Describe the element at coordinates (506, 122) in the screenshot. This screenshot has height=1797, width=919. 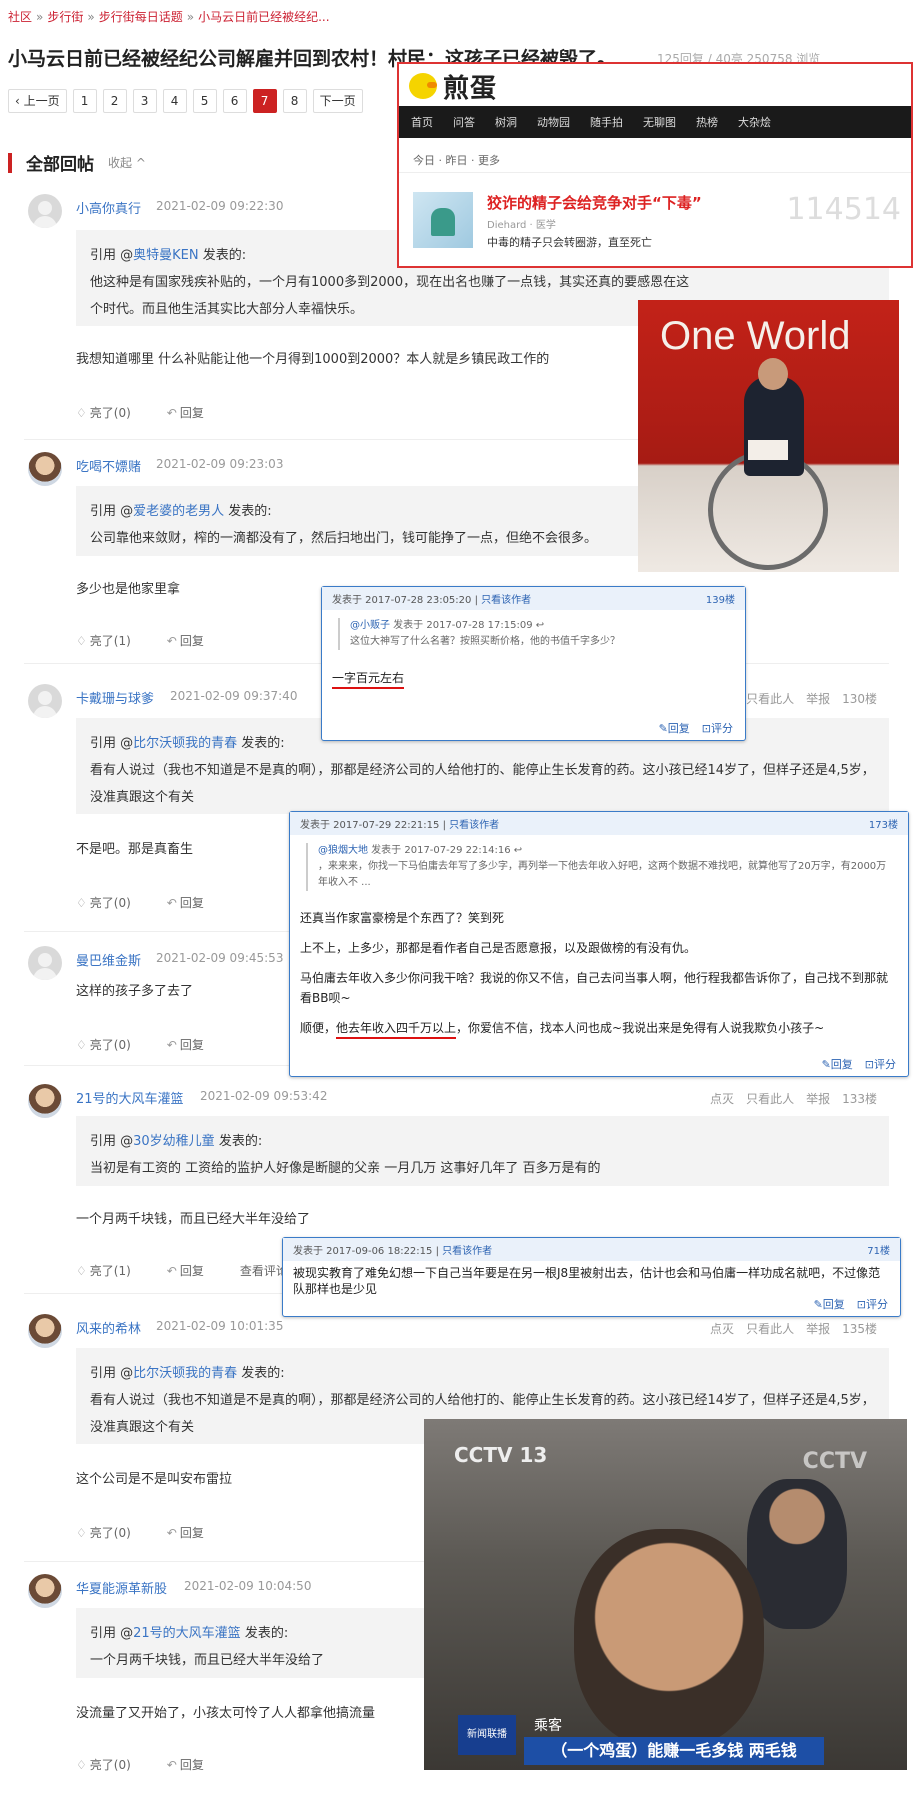
I see `nav-item-treehole: 树洞` at that location.